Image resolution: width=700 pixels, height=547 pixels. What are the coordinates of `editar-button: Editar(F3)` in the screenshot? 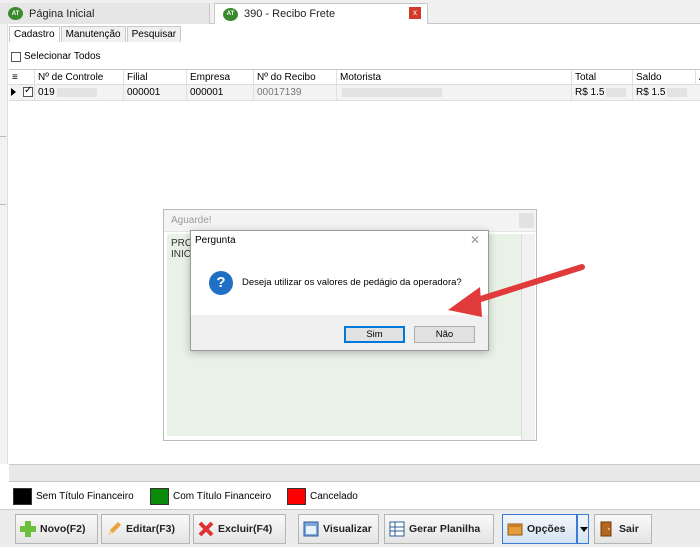 It's located at (145, 529).